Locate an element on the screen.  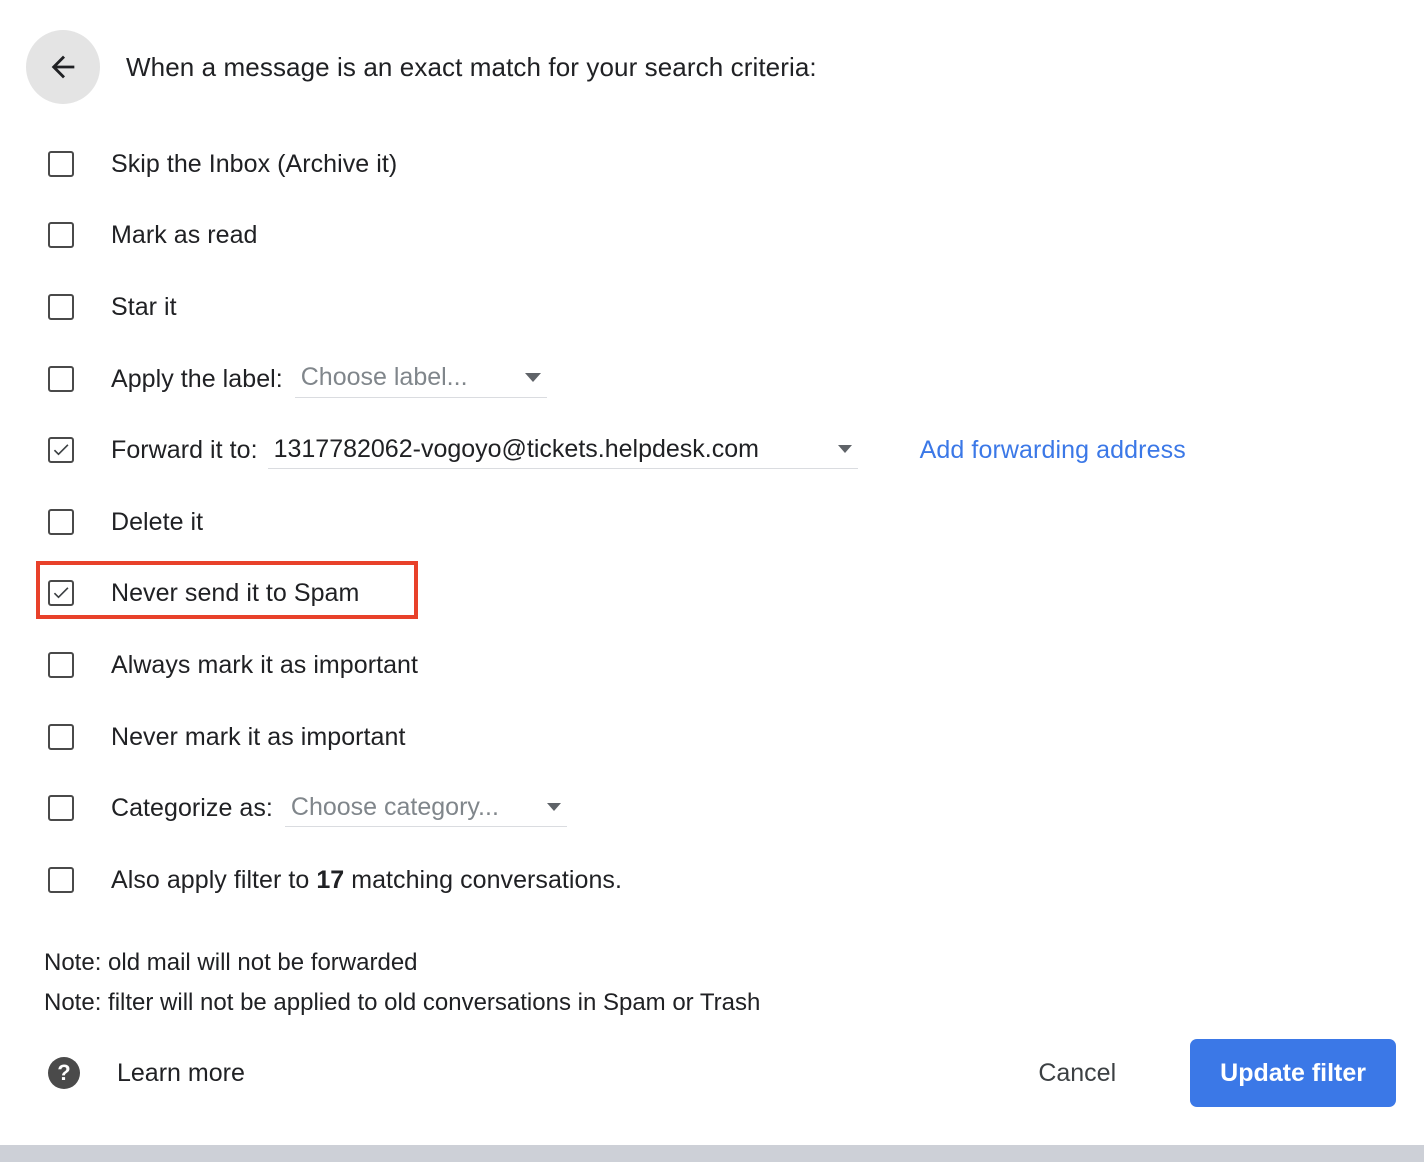
add-forwarding-address-link: Add forwarding address is located at coordinates (1053, 450).